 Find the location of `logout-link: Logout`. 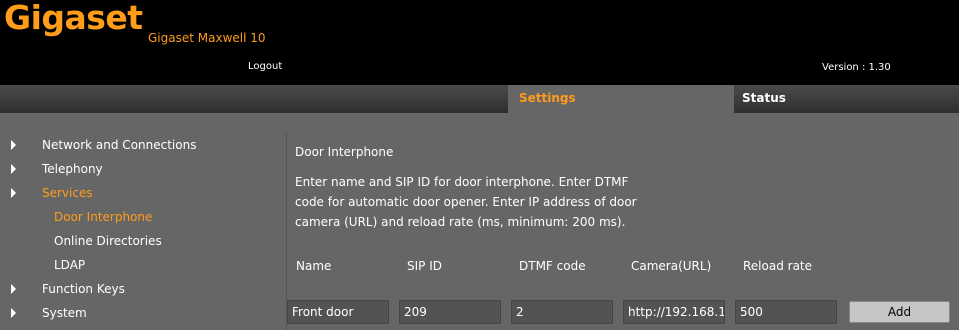

logout-link: Logout is located at coordinates (265, 66).